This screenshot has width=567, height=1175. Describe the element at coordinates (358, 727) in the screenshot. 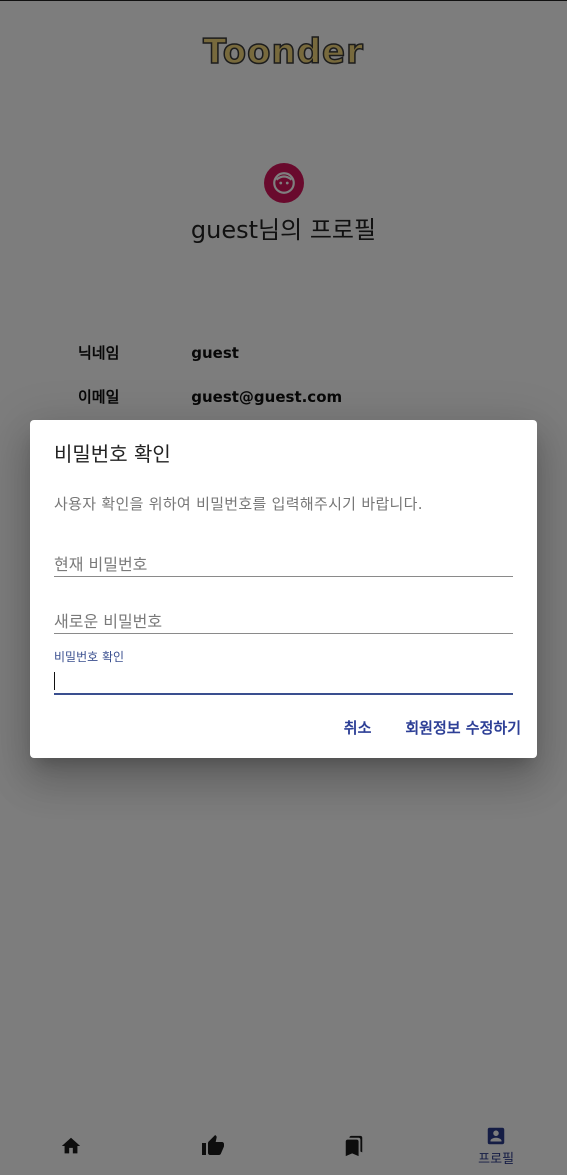

I see `cancel-button: 취소` at that location.